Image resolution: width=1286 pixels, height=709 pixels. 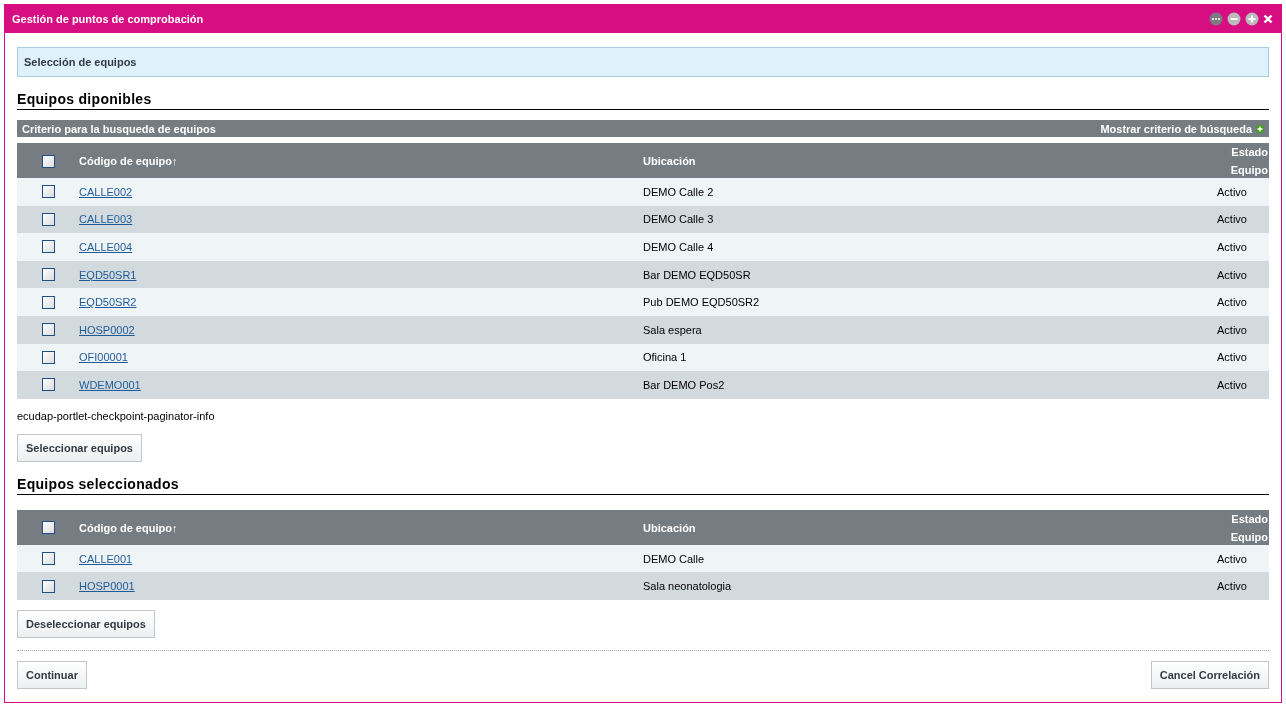 I want to click on equipment-code-link: HOSP0002, so click(x=107, y=329).